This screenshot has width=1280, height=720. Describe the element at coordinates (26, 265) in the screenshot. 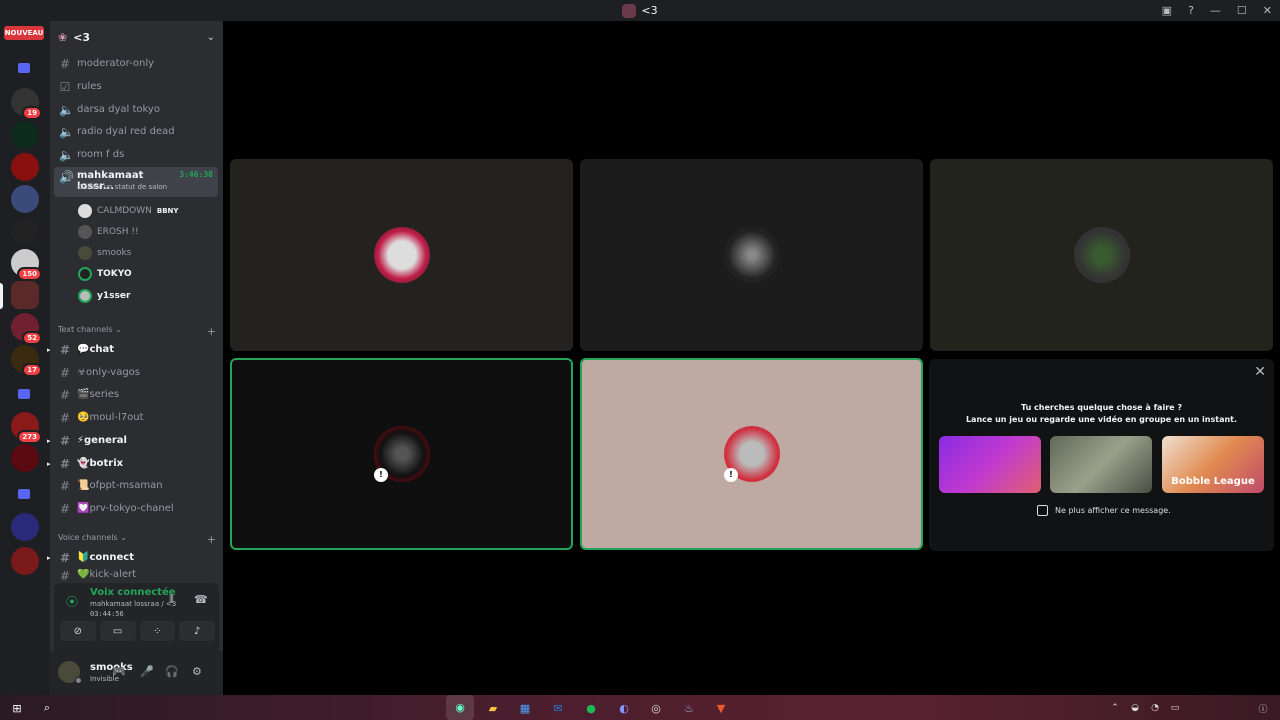

I see `server-icon: 150` at that location.